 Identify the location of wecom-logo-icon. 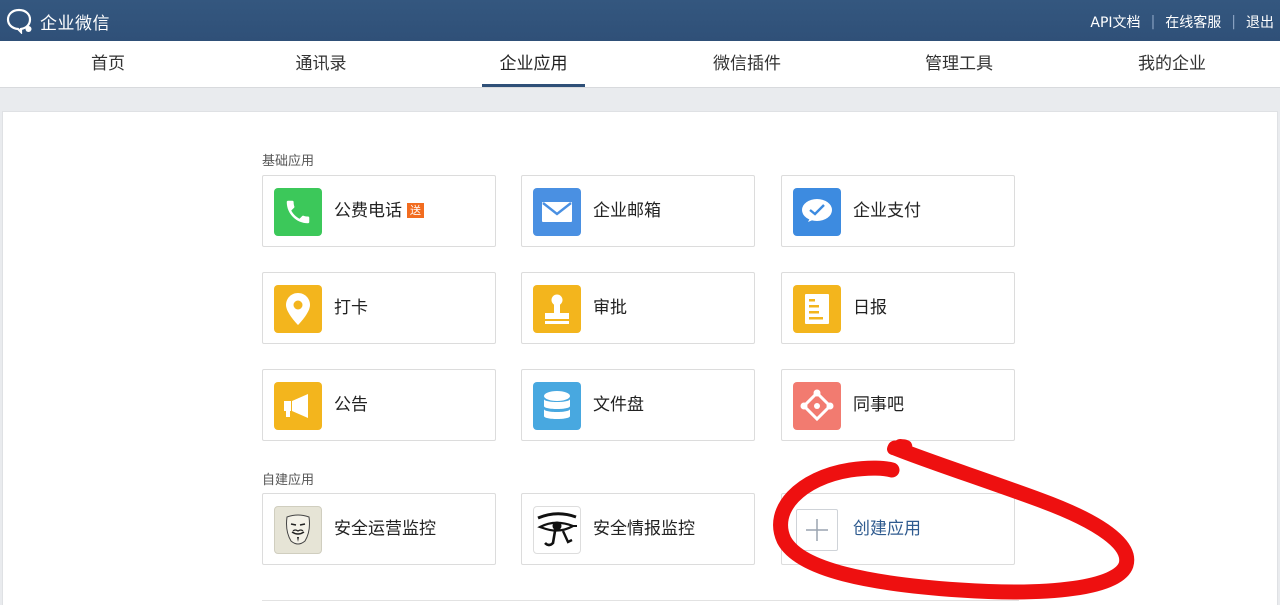
(19, 21).